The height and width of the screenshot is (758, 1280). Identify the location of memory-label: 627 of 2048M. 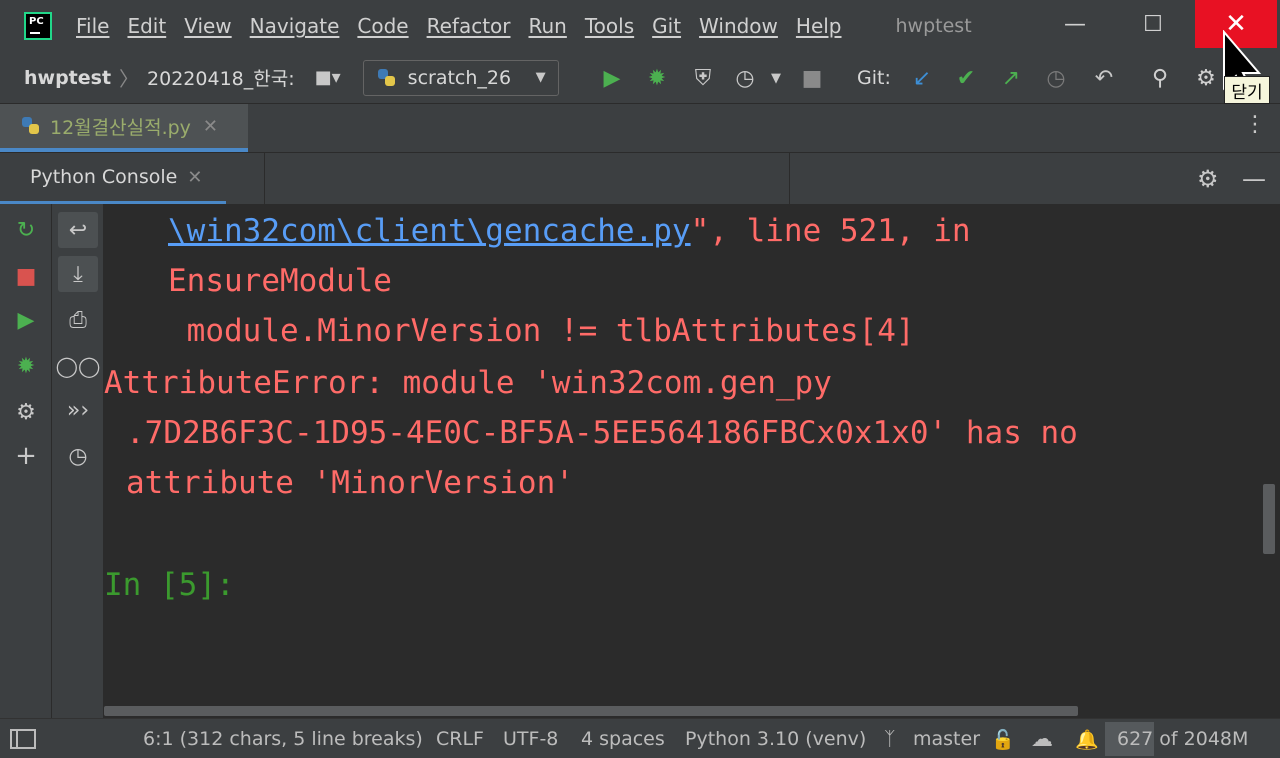
(1183, 739).